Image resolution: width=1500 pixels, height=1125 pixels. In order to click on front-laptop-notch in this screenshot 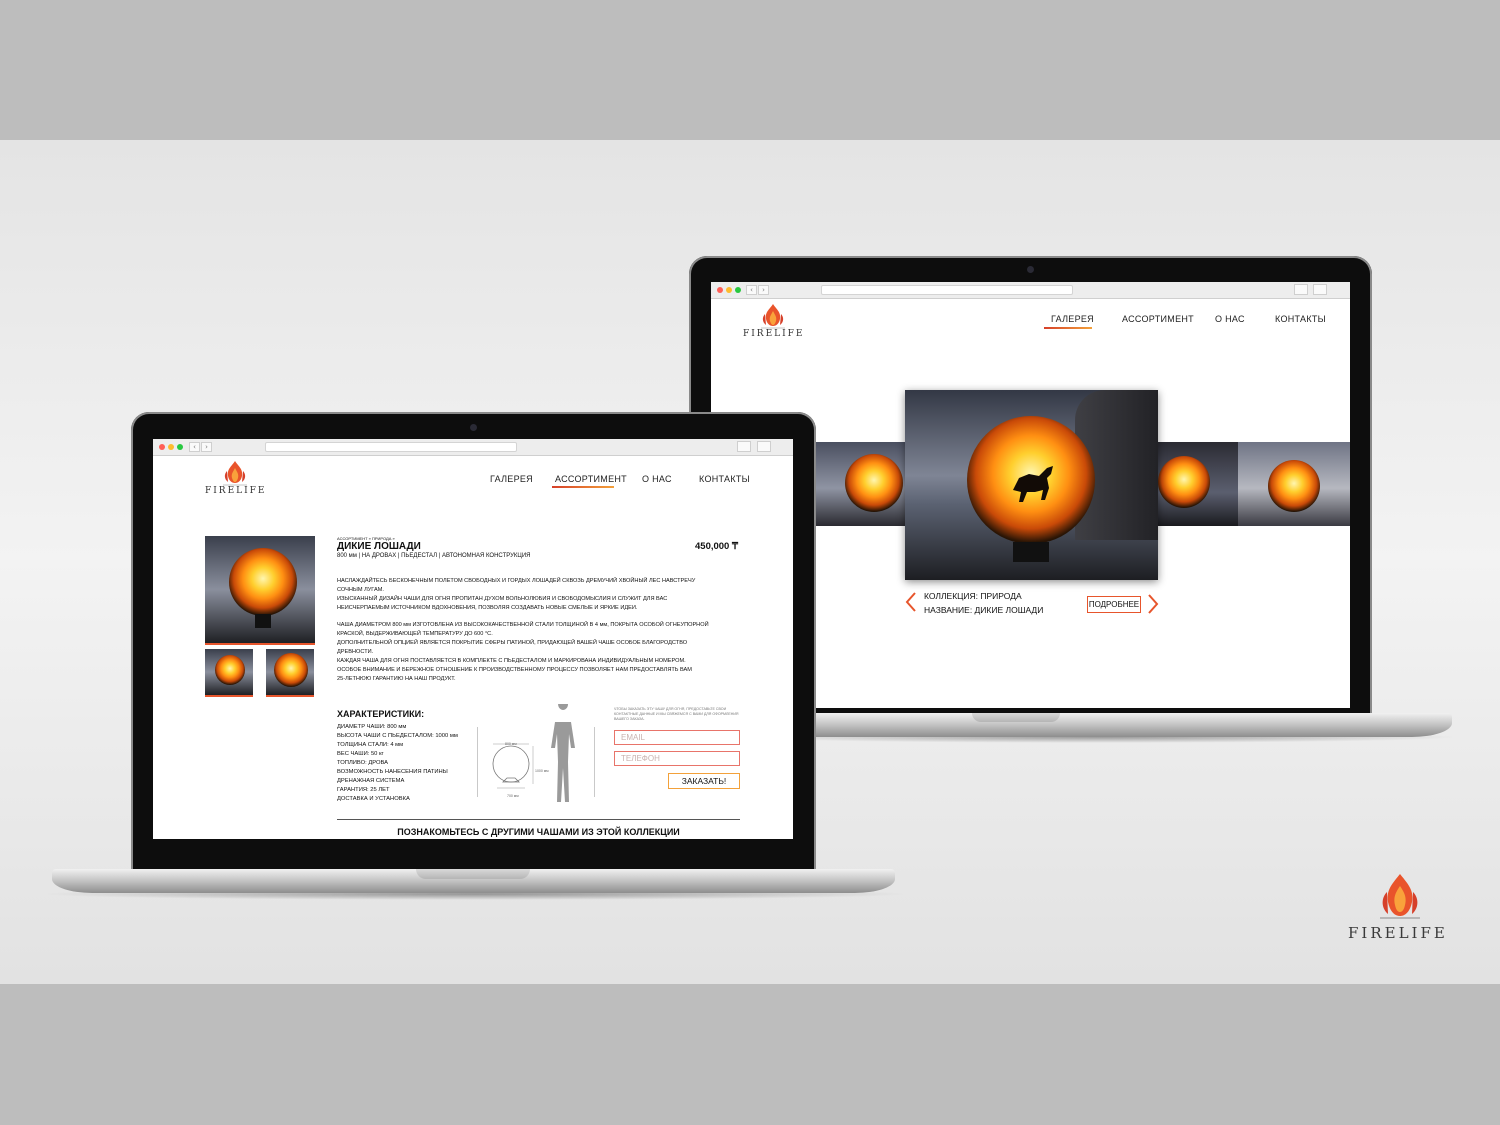, I will do `click(473, 874)`.